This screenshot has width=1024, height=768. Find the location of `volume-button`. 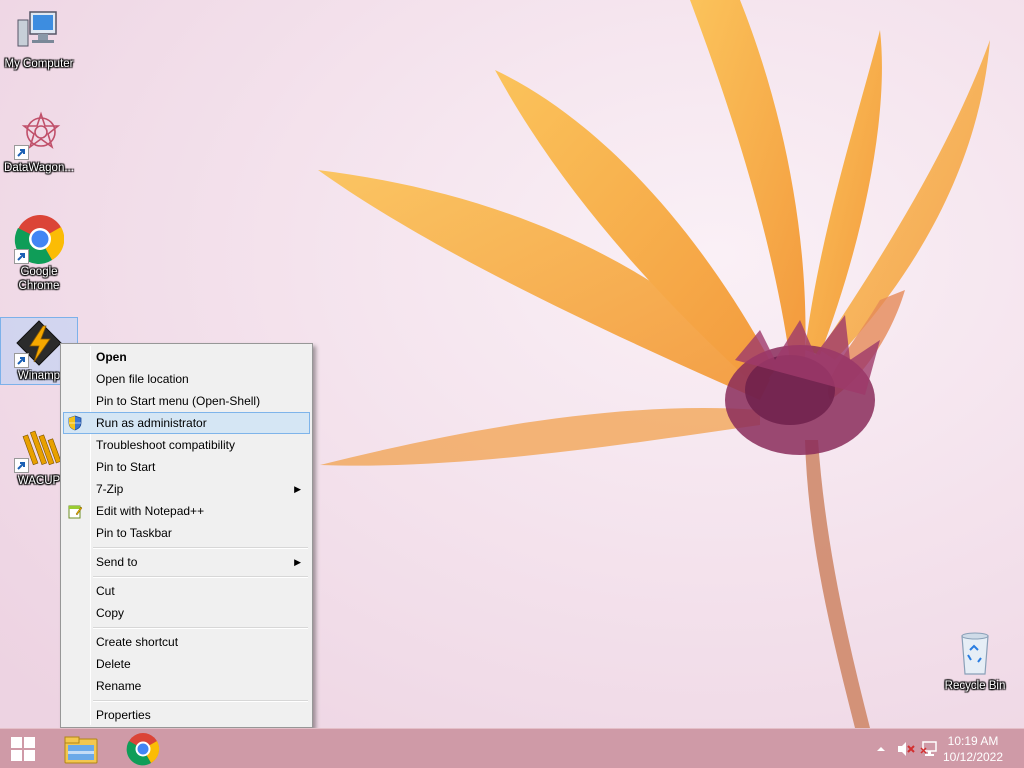

volume-button is located at coordinates (906, 749).